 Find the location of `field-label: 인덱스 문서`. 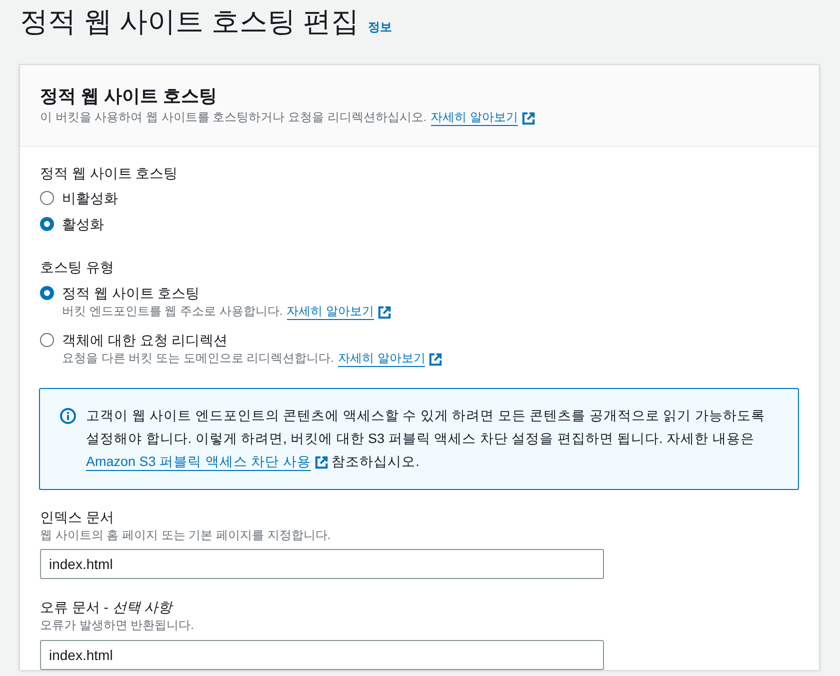

field-label: 인덱스 문서 is located at coordinates (77, 517).